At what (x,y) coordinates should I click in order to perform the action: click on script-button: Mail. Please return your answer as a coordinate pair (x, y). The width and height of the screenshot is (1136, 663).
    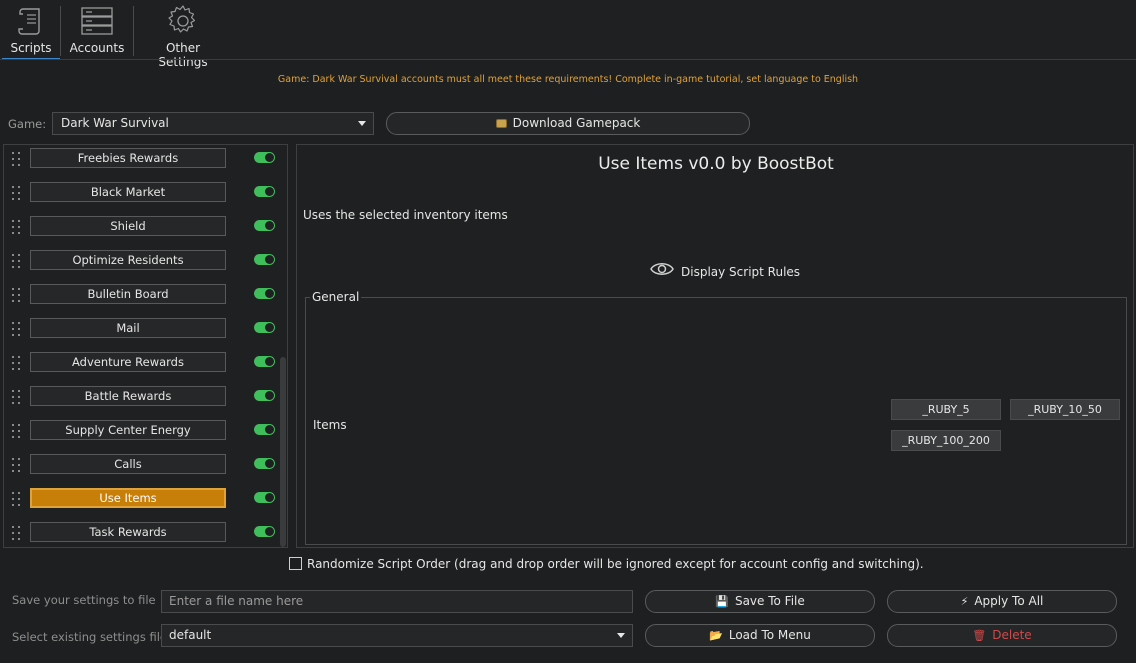
    Looking at the image, I should click on (128, 328).